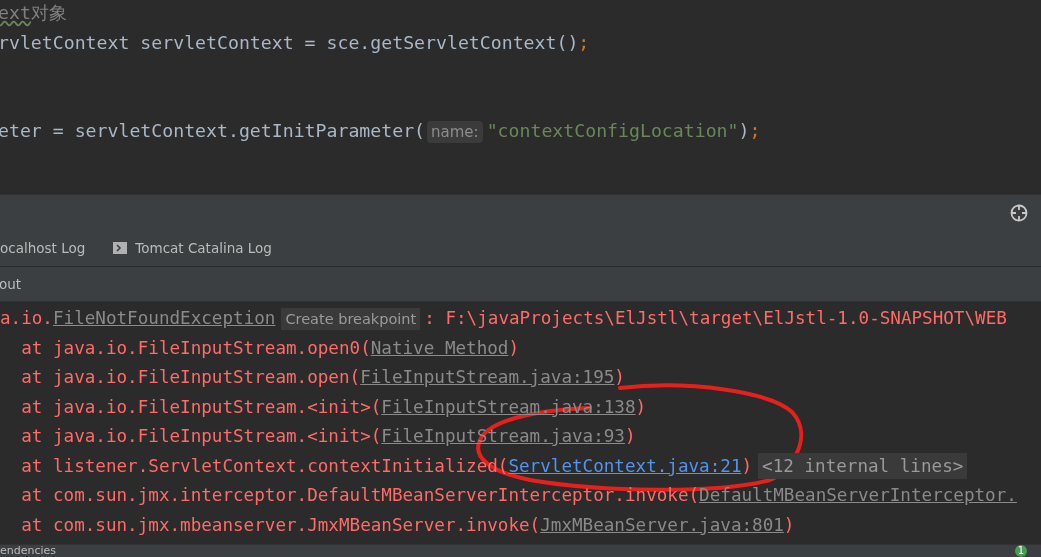 This screenshot has height=557, width=1041. I want to click on log-text: at java.io.FileInputStream.open0(, so click(195, 347).